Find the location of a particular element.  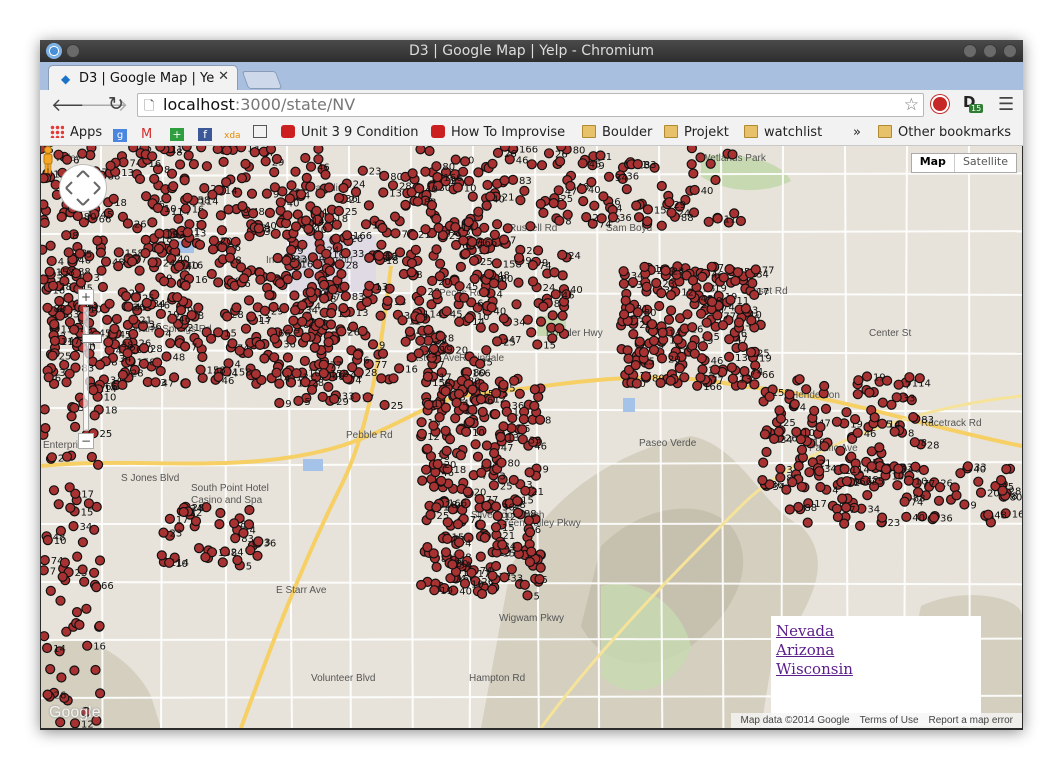

bookmark-folder-watchlist: watchlist is located at coordinates (783, 132).